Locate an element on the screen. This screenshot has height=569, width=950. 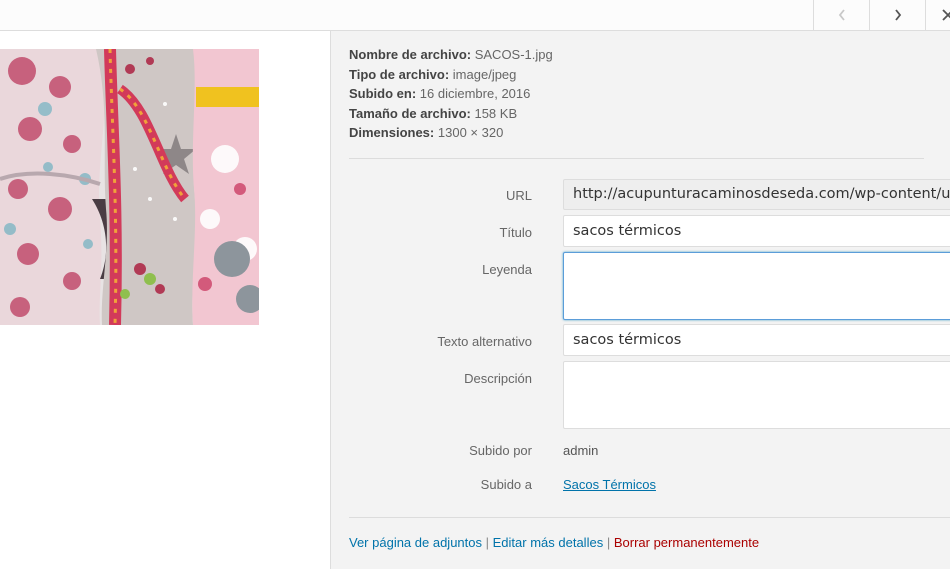
description-textarea is located at coordinates (756, 395).